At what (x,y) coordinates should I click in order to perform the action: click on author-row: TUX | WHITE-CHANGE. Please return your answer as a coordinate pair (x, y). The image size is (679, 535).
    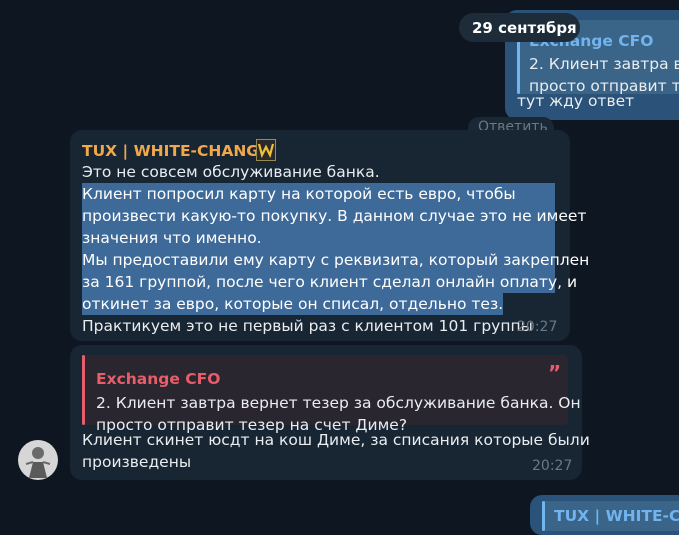
    Looking at the image, I should click on (176, 151).